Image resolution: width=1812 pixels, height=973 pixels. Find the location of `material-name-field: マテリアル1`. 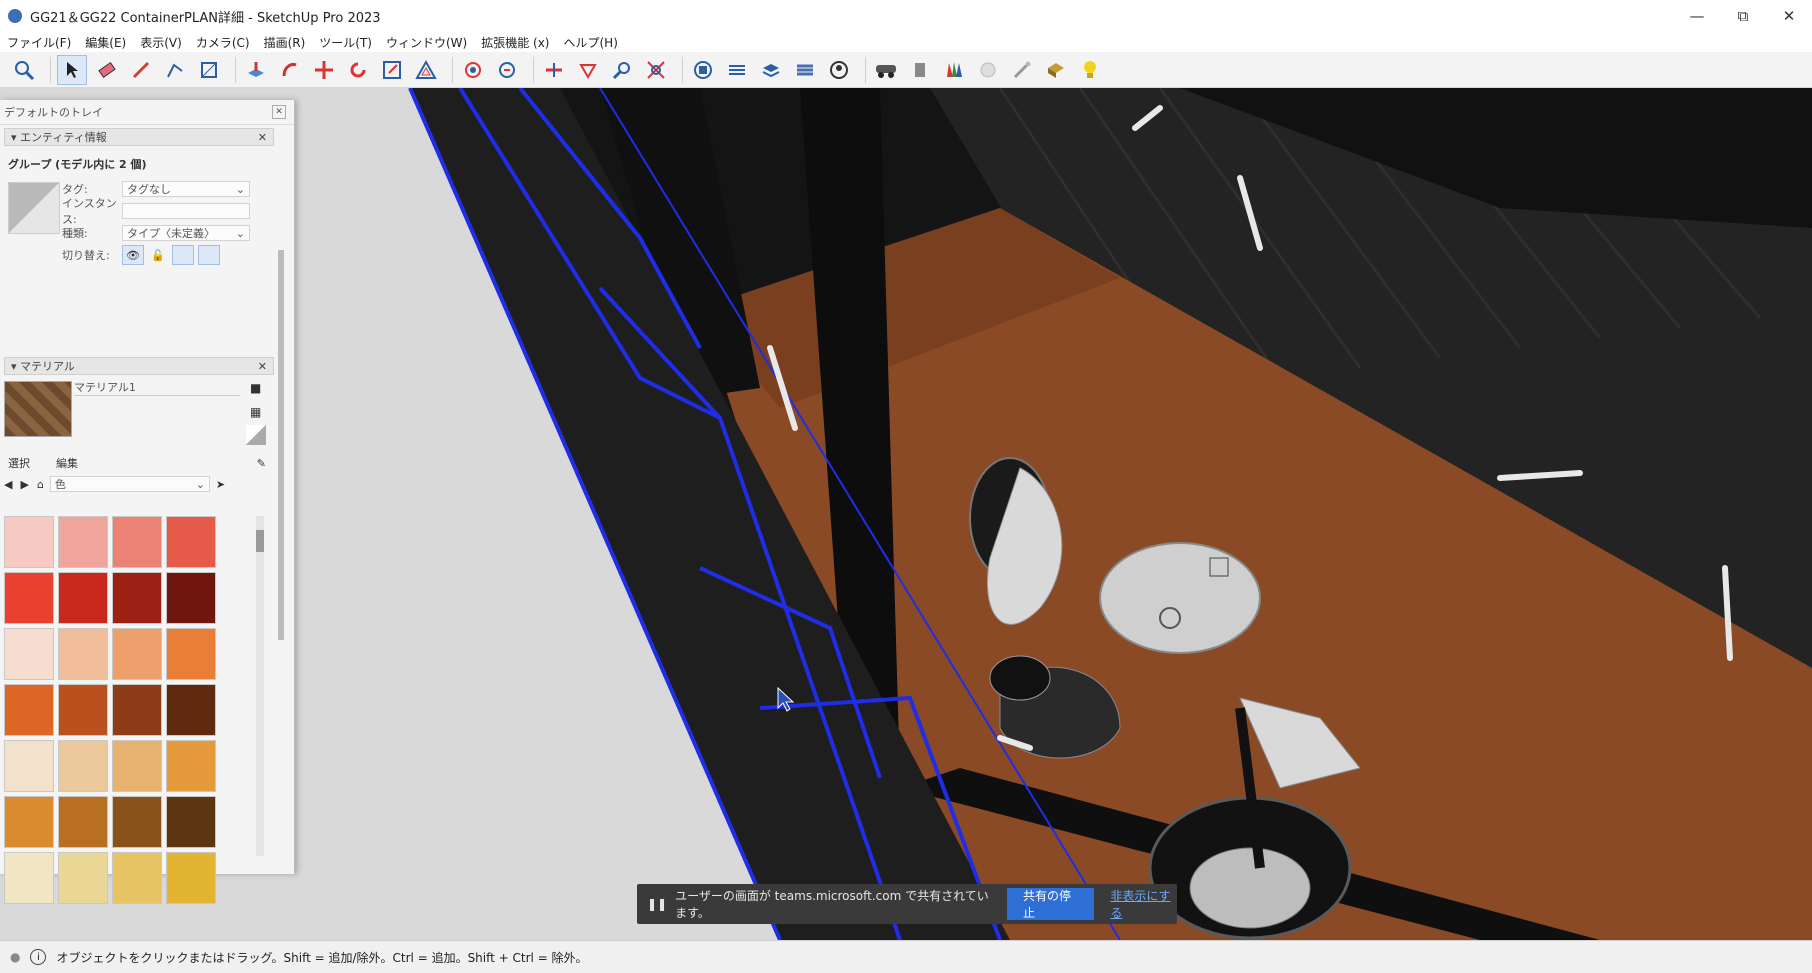

material-name-field: マテリアル1 is located at coordinates (157, 387).